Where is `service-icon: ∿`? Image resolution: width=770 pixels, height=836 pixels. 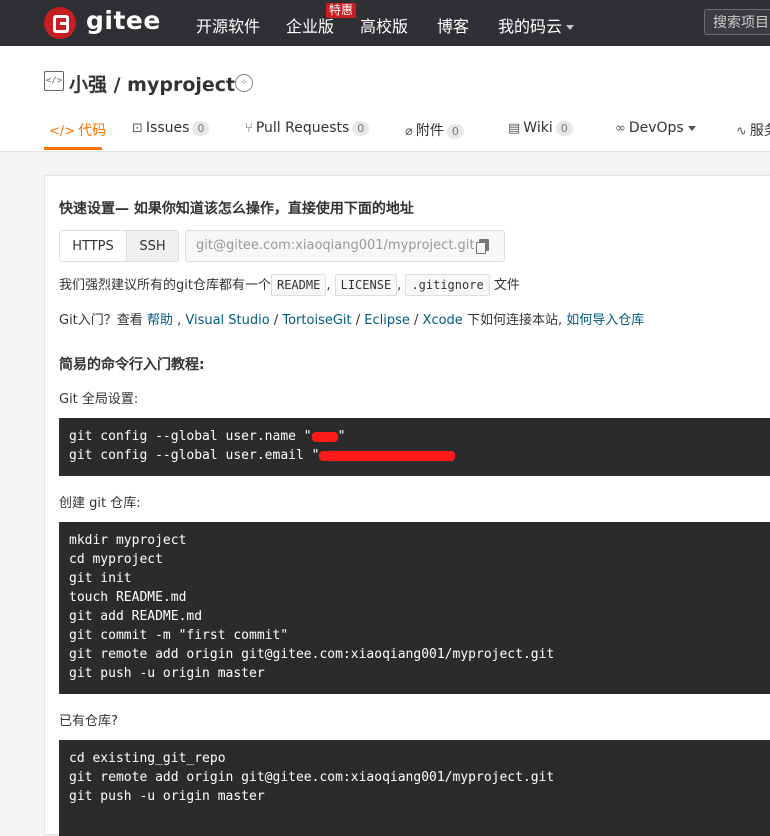 service-icon: ∿ is located at coordinates (741, 131).